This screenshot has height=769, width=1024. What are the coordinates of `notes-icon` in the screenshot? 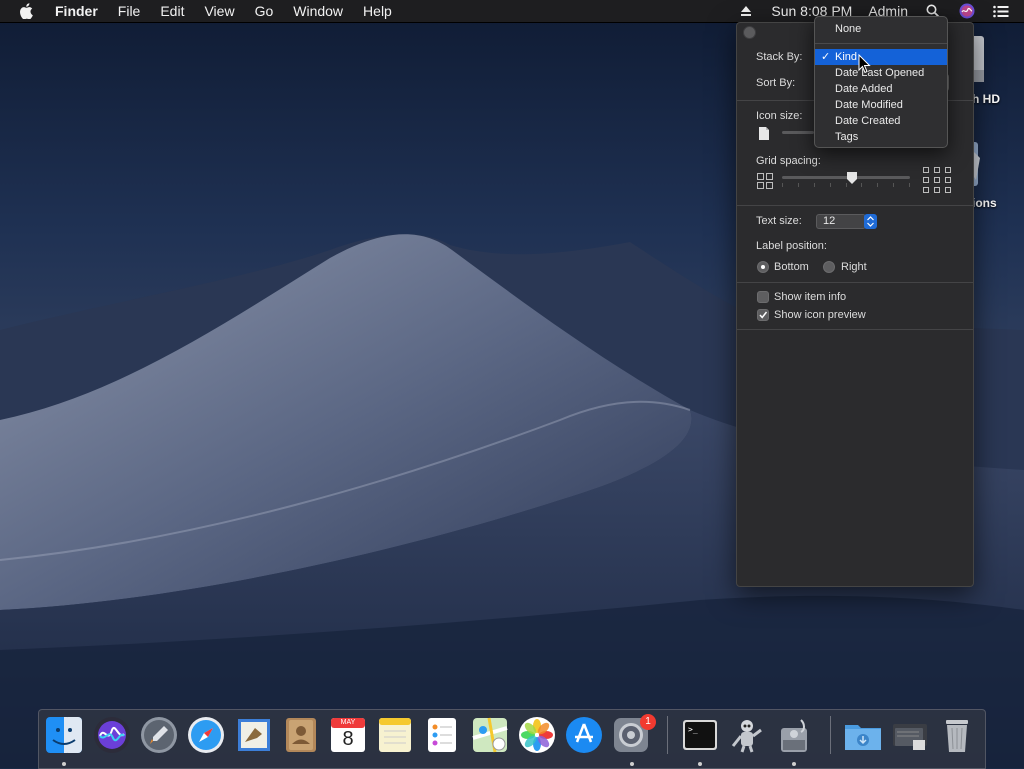 It's located at (396, 736).